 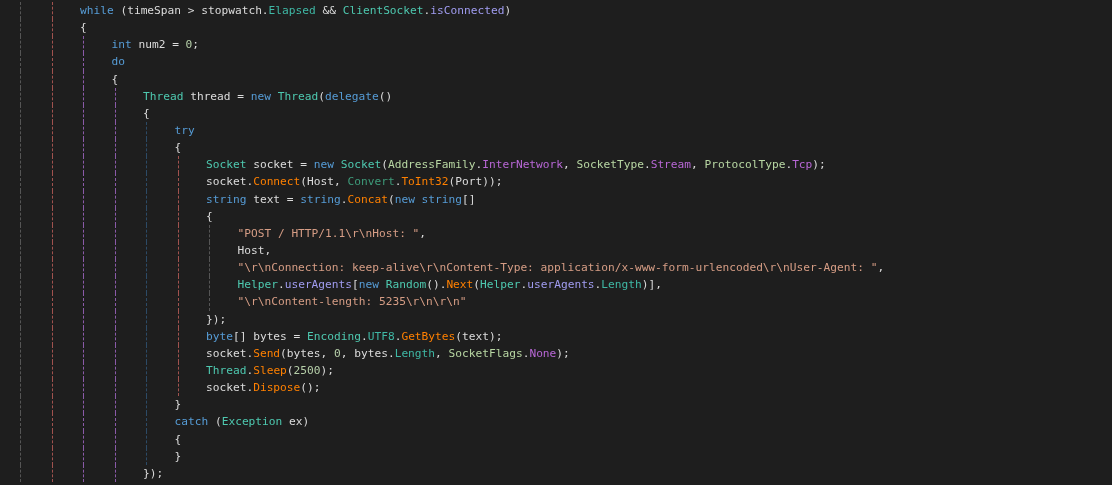 What do you see at coordinates (352, 302) in the screenshot?
I see `code-line: "\r\nContent-length: 5235\r\n\r\n"` at bounding box center [352, 302].